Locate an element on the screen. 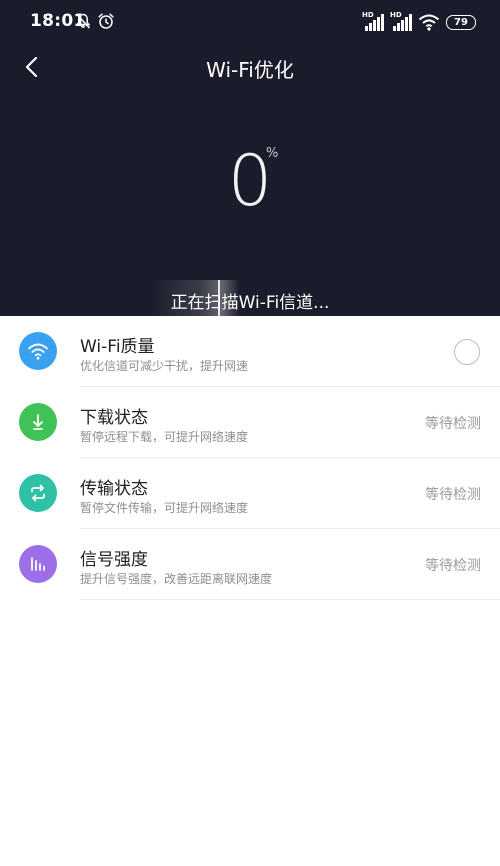 The height and width of the screenshot is (866, 500). battery-icon: 79 is located at coordinates (461, 22).